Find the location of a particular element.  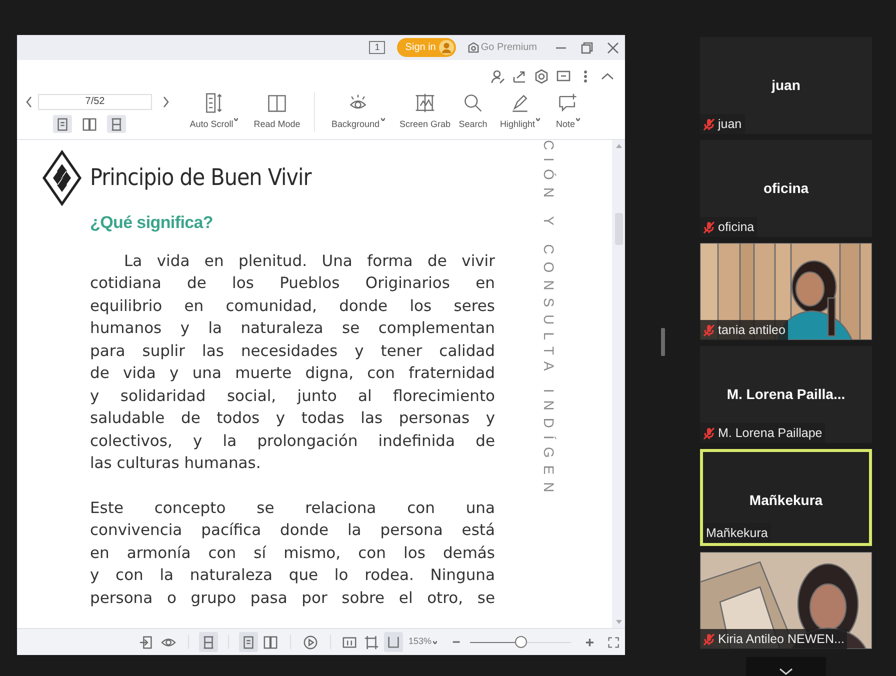

participant-name: oficina is located at coordinates (786, 188).